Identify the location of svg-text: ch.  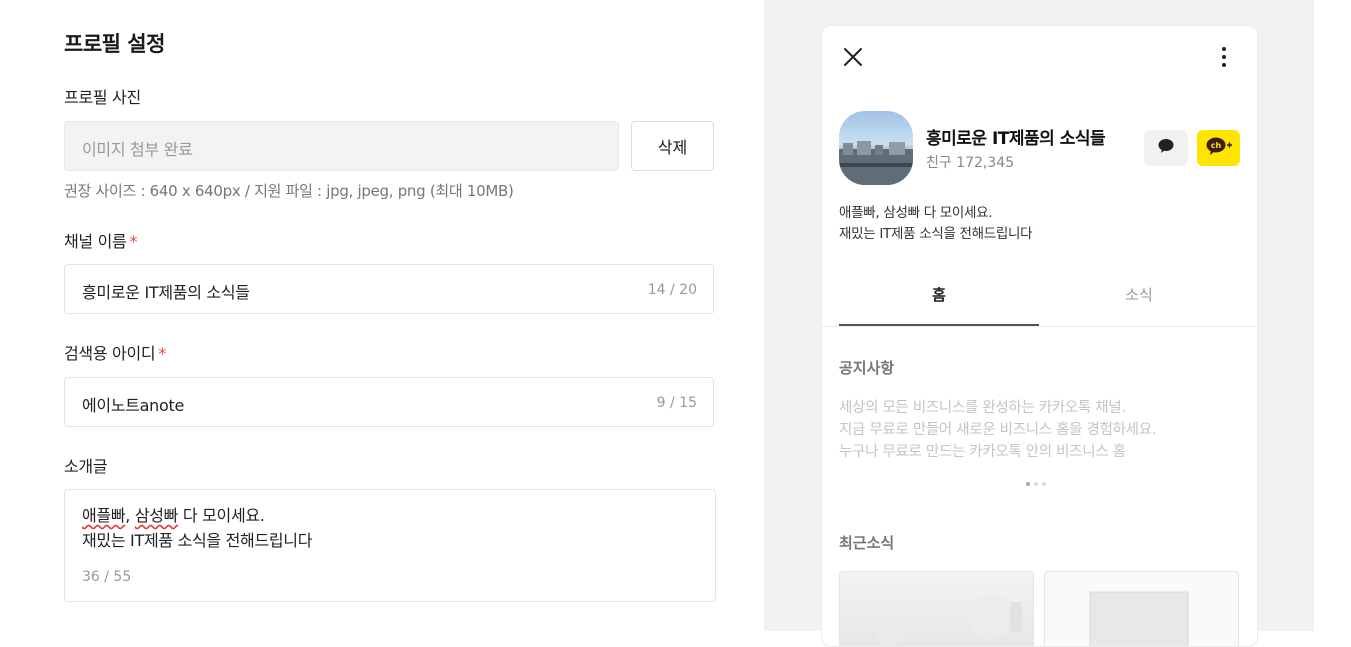
(1215, 145).